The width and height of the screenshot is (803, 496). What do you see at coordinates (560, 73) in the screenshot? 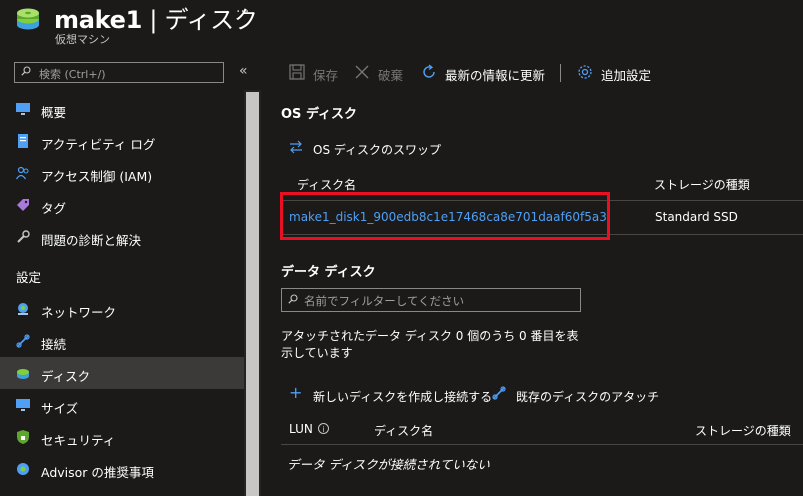
I see `toolbar-separator` at bounding box center [560, 73].